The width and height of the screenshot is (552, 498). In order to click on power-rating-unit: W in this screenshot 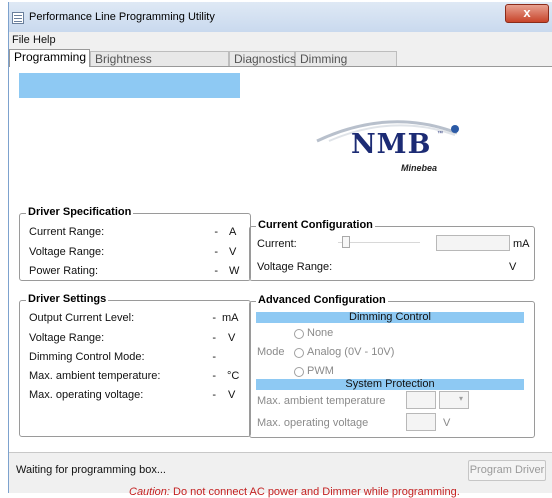, I will do `click(234, 271)`.